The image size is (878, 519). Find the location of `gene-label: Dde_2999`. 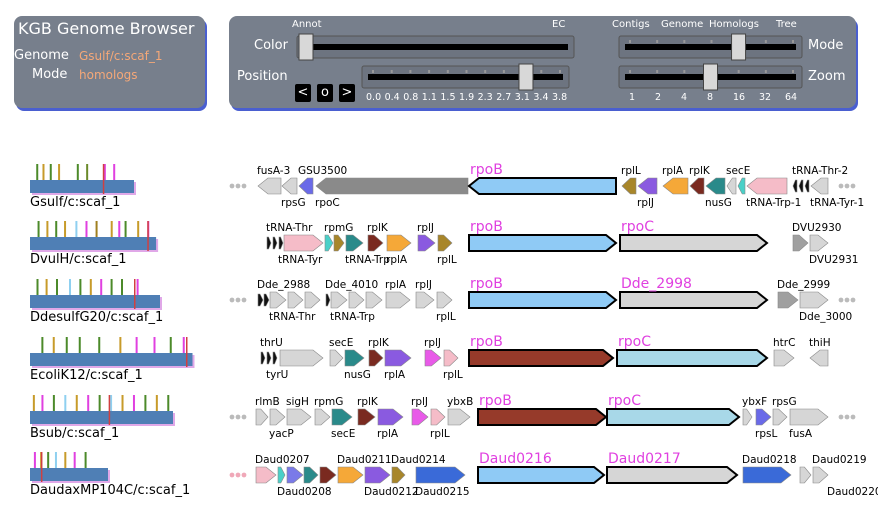

gene-label: Dde_2999 is located at coordinates (803, 285).